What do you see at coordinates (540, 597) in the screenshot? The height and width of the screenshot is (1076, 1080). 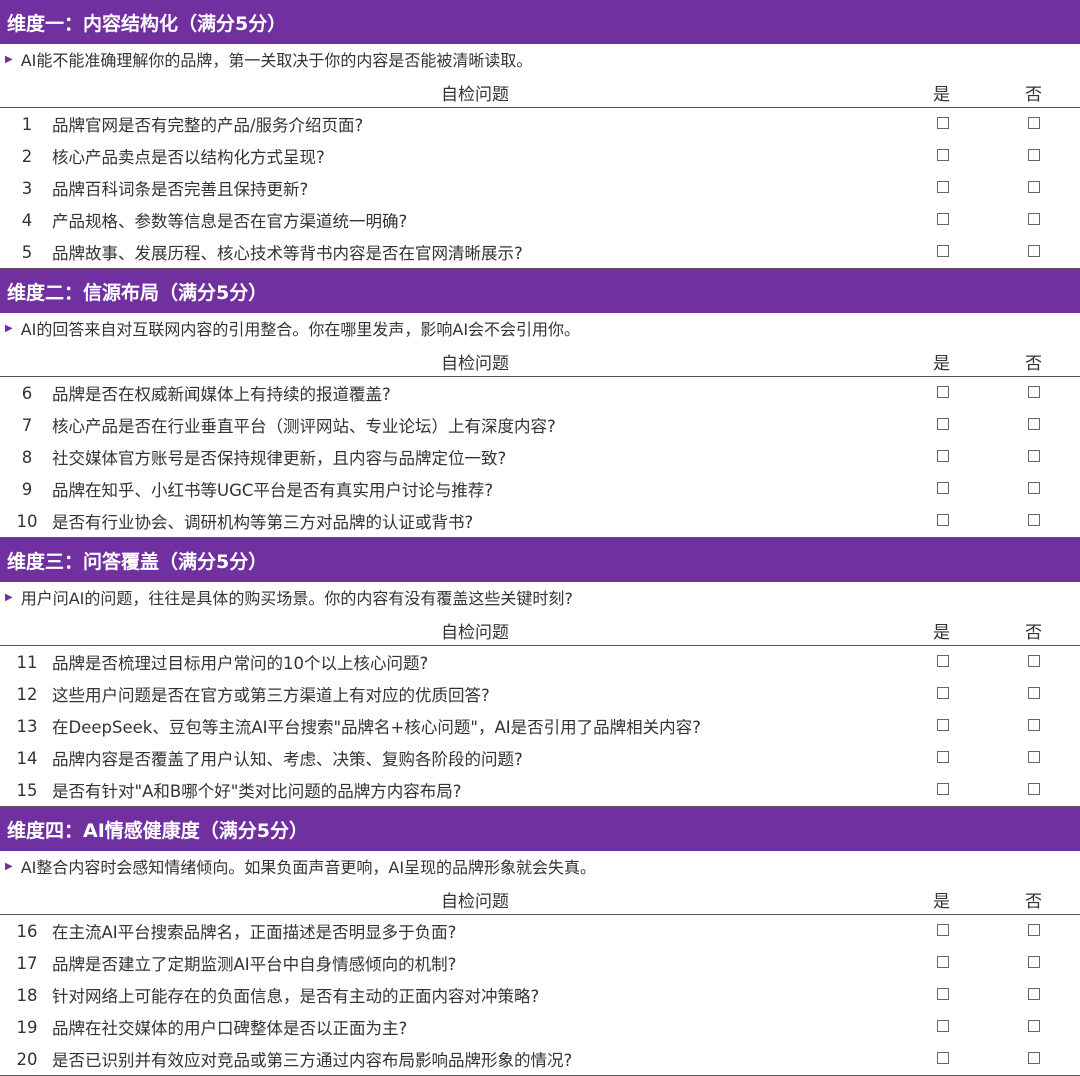 I see `section-intro: ▶ 用户问AI的问题，往往是具体的购买场景。你的内容有没有覆盖这些关键时刻?` at bounding box center [540, 597].